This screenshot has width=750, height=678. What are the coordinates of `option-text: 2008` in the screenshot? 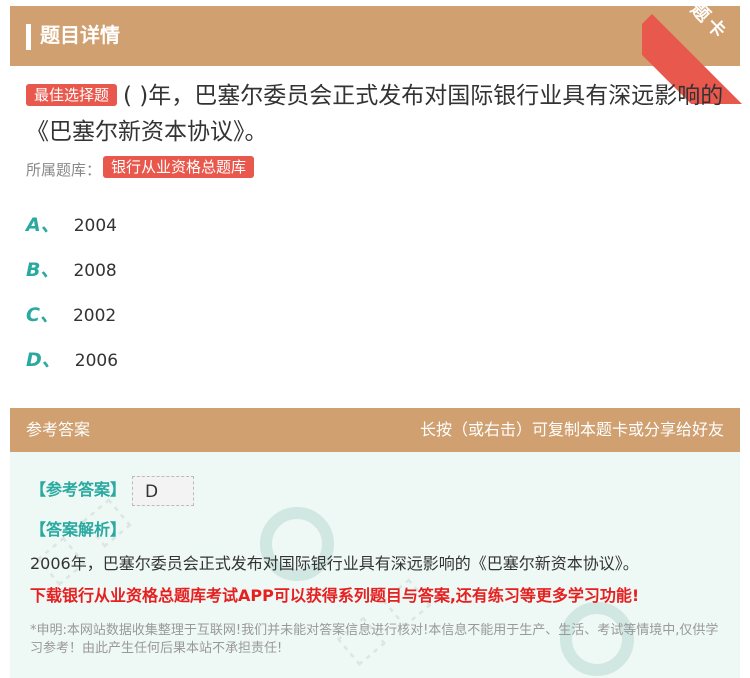 It's located at (95, 271).